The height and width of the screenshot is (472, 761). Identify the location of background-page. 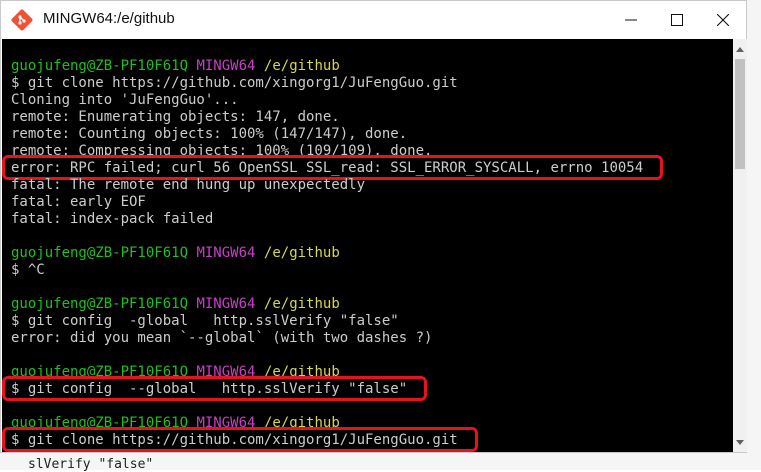
(754, 235).